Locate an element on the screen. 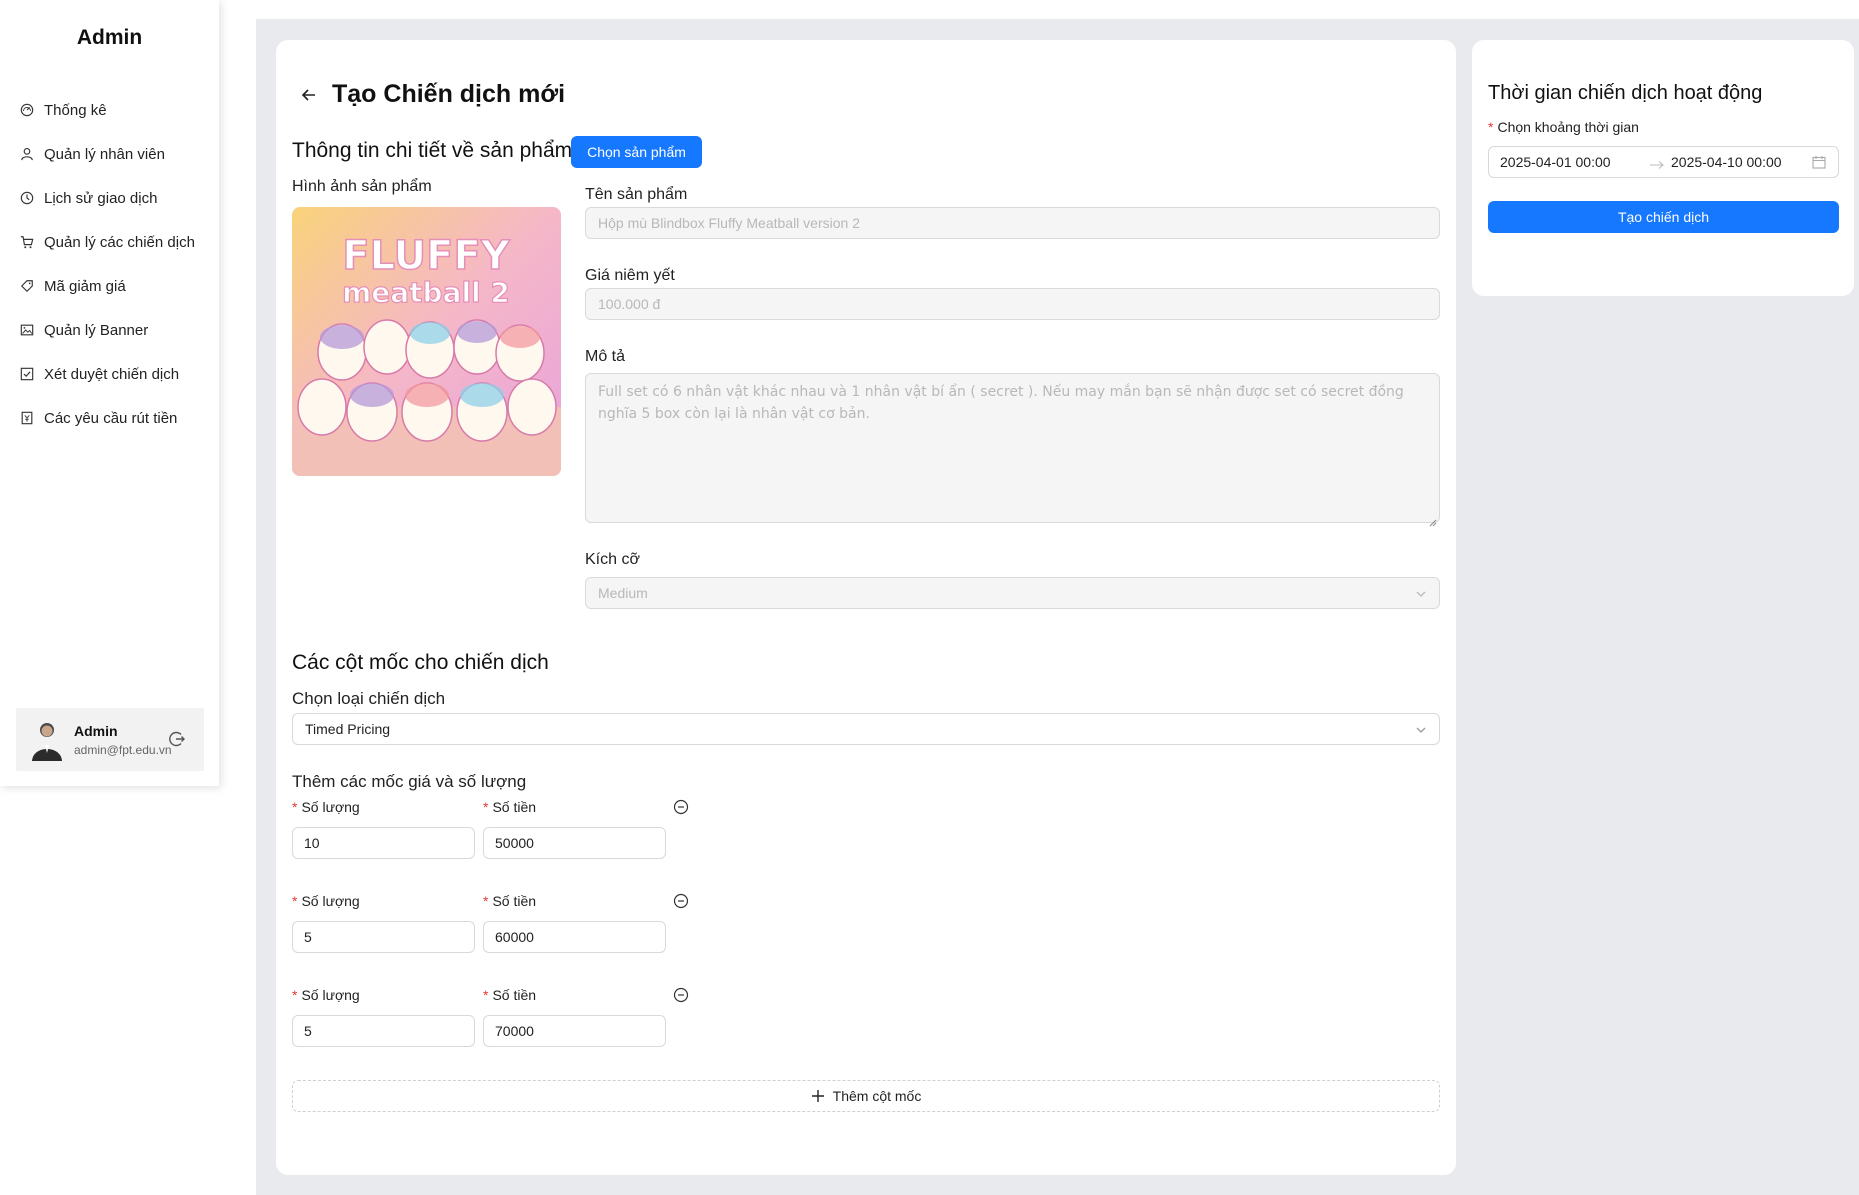 This screenshot has height=1195, width=1859. sidebar-item-label: Các yêu cầu rút tiền is located at coordinates (111, 418).